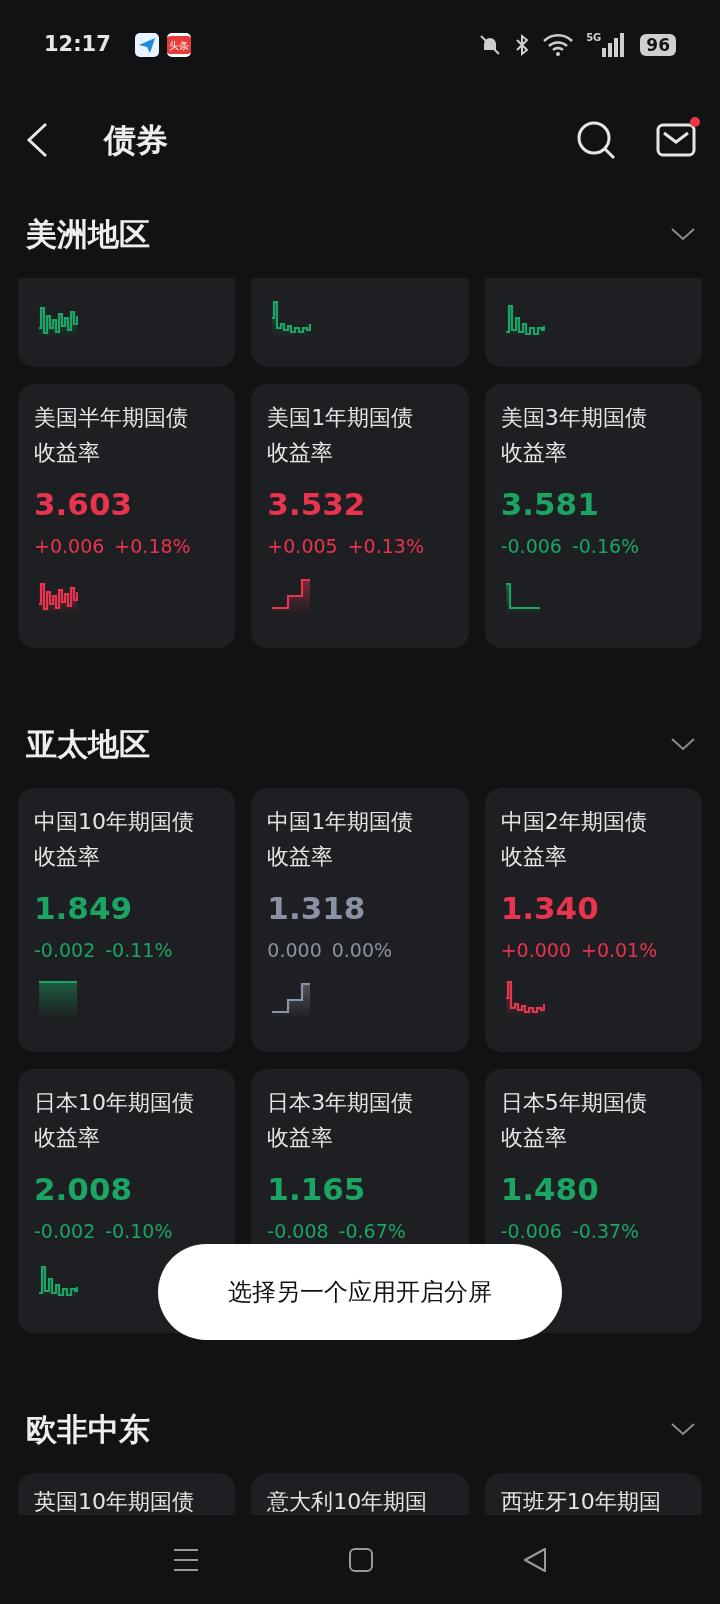  I want to click on bond-yield: 3.603, so click(84, 504).